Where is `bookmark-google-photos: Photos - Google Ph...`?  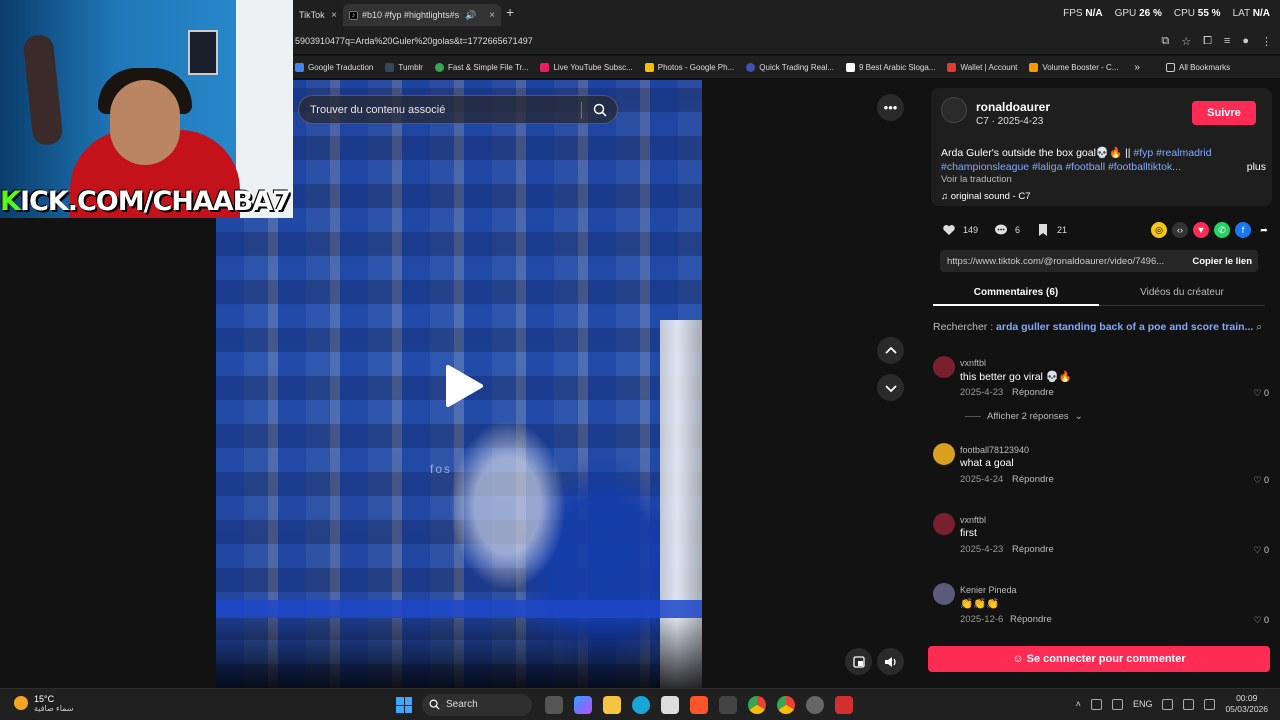 bookmark-google-photos: Photos - Google Ph... is located at coordinates (689, 67).